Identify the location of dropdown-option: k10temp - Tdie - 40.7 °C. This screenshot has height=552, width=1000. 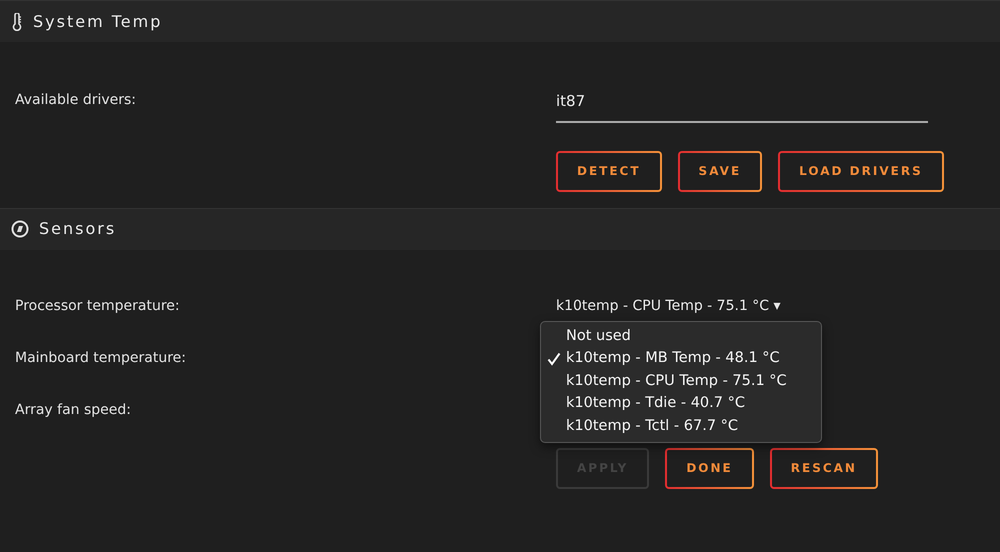
(681, 404).